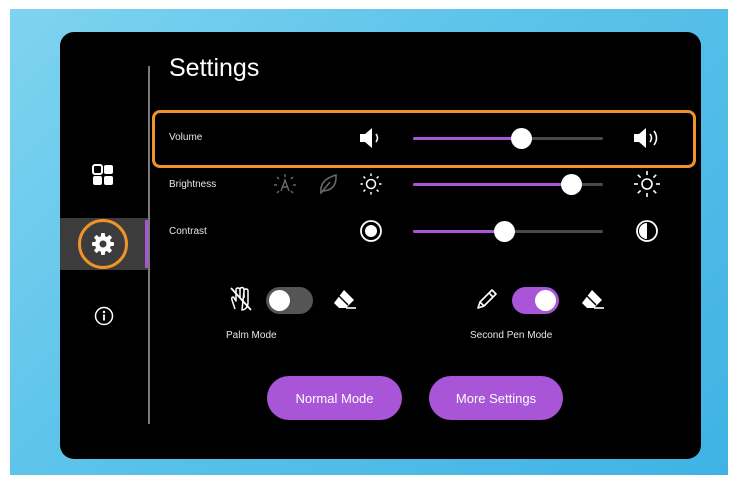  I want to click on volume-slider, so click(508, 138).